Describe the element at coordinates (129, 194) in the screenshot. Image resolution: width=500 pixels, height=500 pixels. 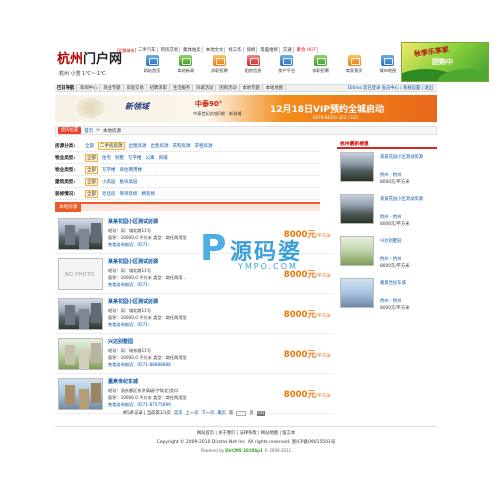
I see `filter-option: 简单装修` at that location.